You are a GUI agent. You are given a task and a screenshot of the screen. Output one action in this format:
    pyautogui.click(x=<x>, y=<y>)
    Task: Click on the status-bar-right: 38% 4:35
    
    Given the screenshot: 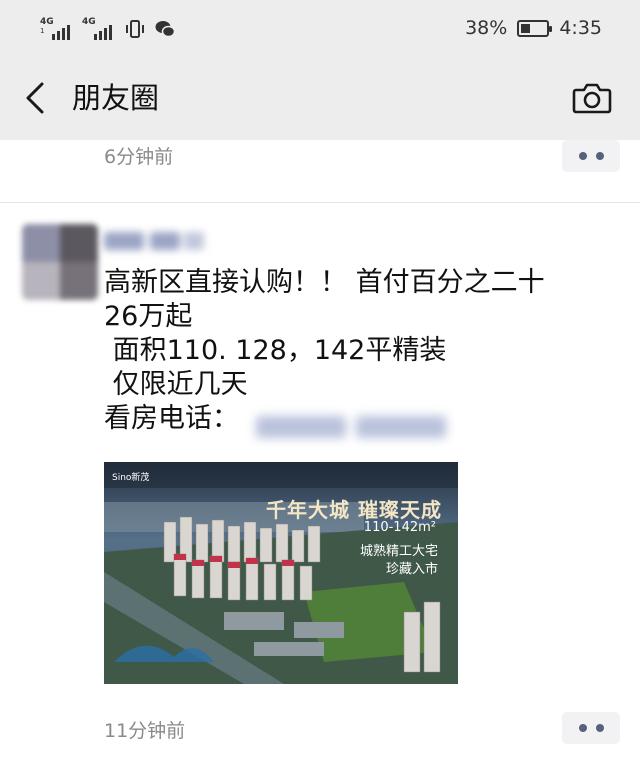 What is the action you would take?
    pyautogui.click(x=533, y=28)
    